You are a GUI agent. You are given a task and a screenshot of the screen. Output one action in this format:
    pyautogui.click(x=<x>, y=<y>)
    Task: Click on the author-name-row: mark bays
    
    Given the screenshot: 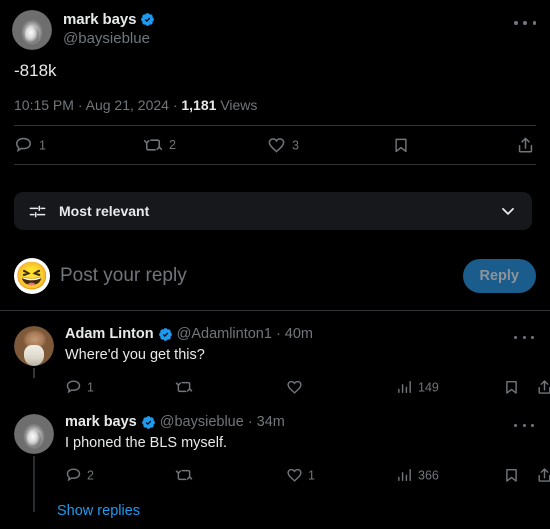 What is the action you would take?
    pyautogui.click(x=109, y=19)
    